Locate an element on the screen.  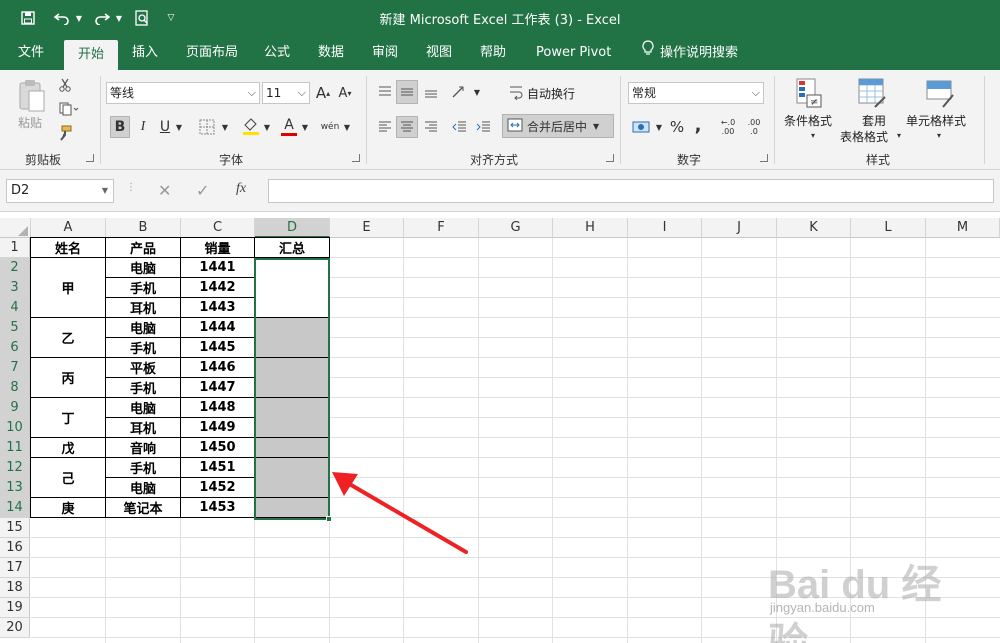
merge-center-button: 合并后居中 ▼ is located at coordinates (558, 126).